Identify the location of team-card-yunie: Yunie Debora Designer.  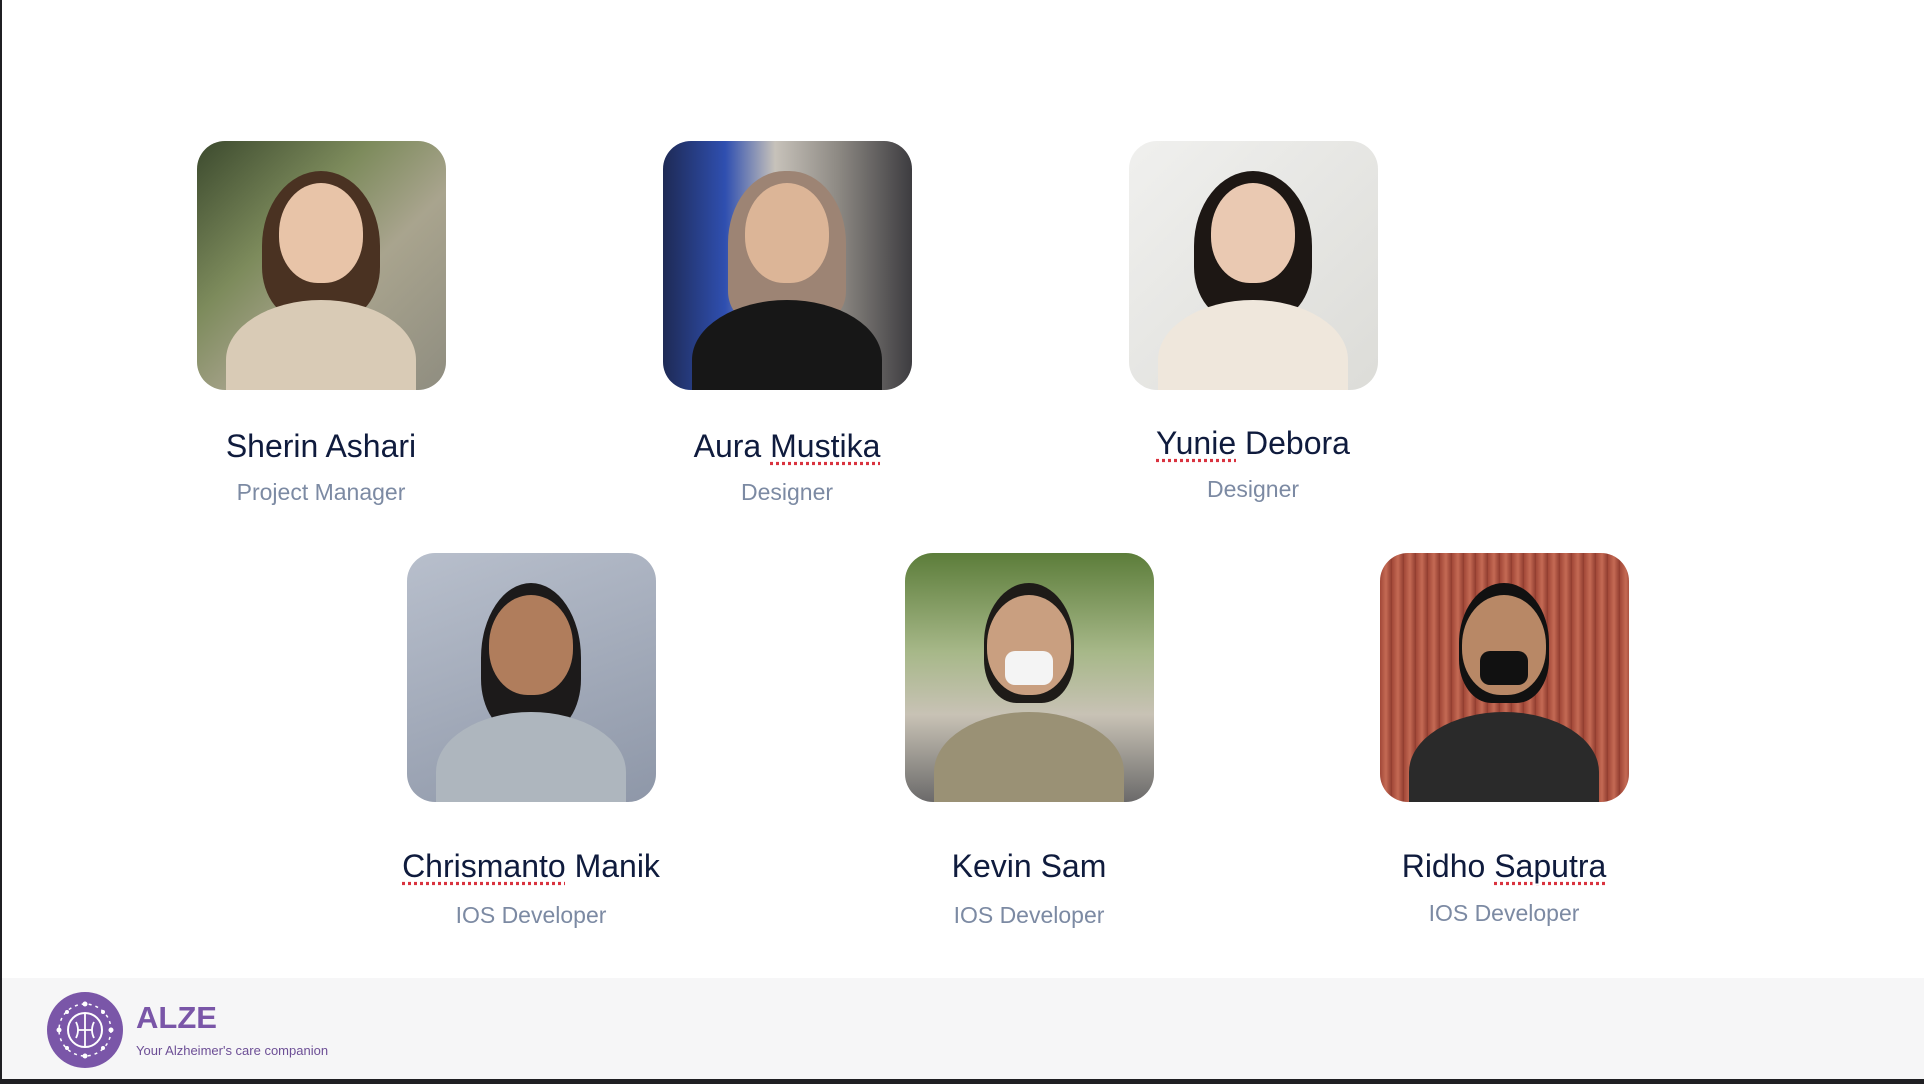
(1253, 322).